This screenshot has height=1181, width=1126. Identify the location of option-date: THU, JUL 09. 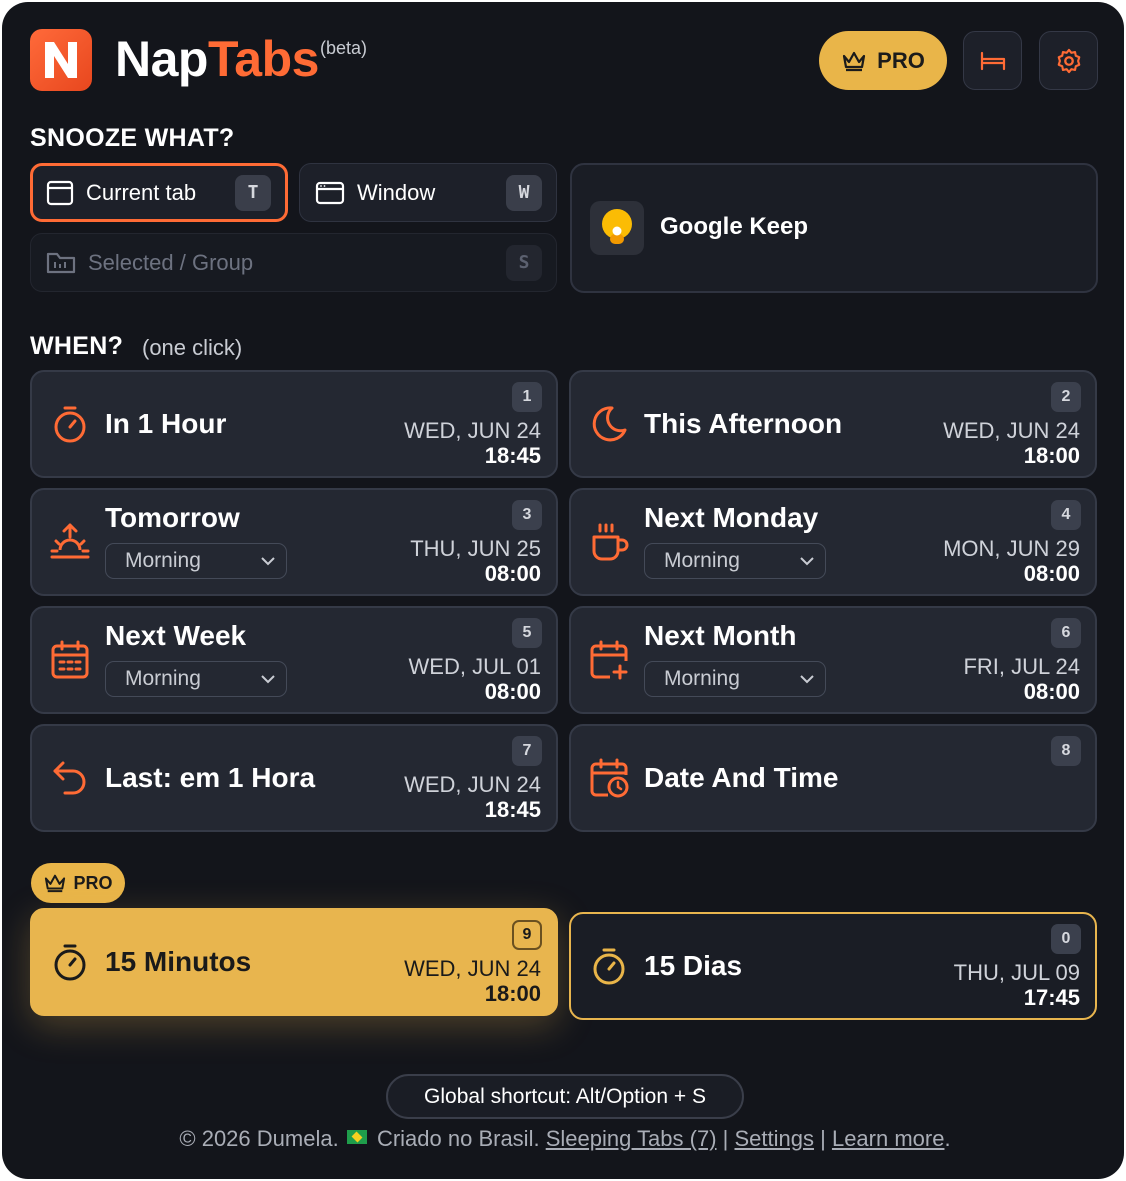
(1016, 972).